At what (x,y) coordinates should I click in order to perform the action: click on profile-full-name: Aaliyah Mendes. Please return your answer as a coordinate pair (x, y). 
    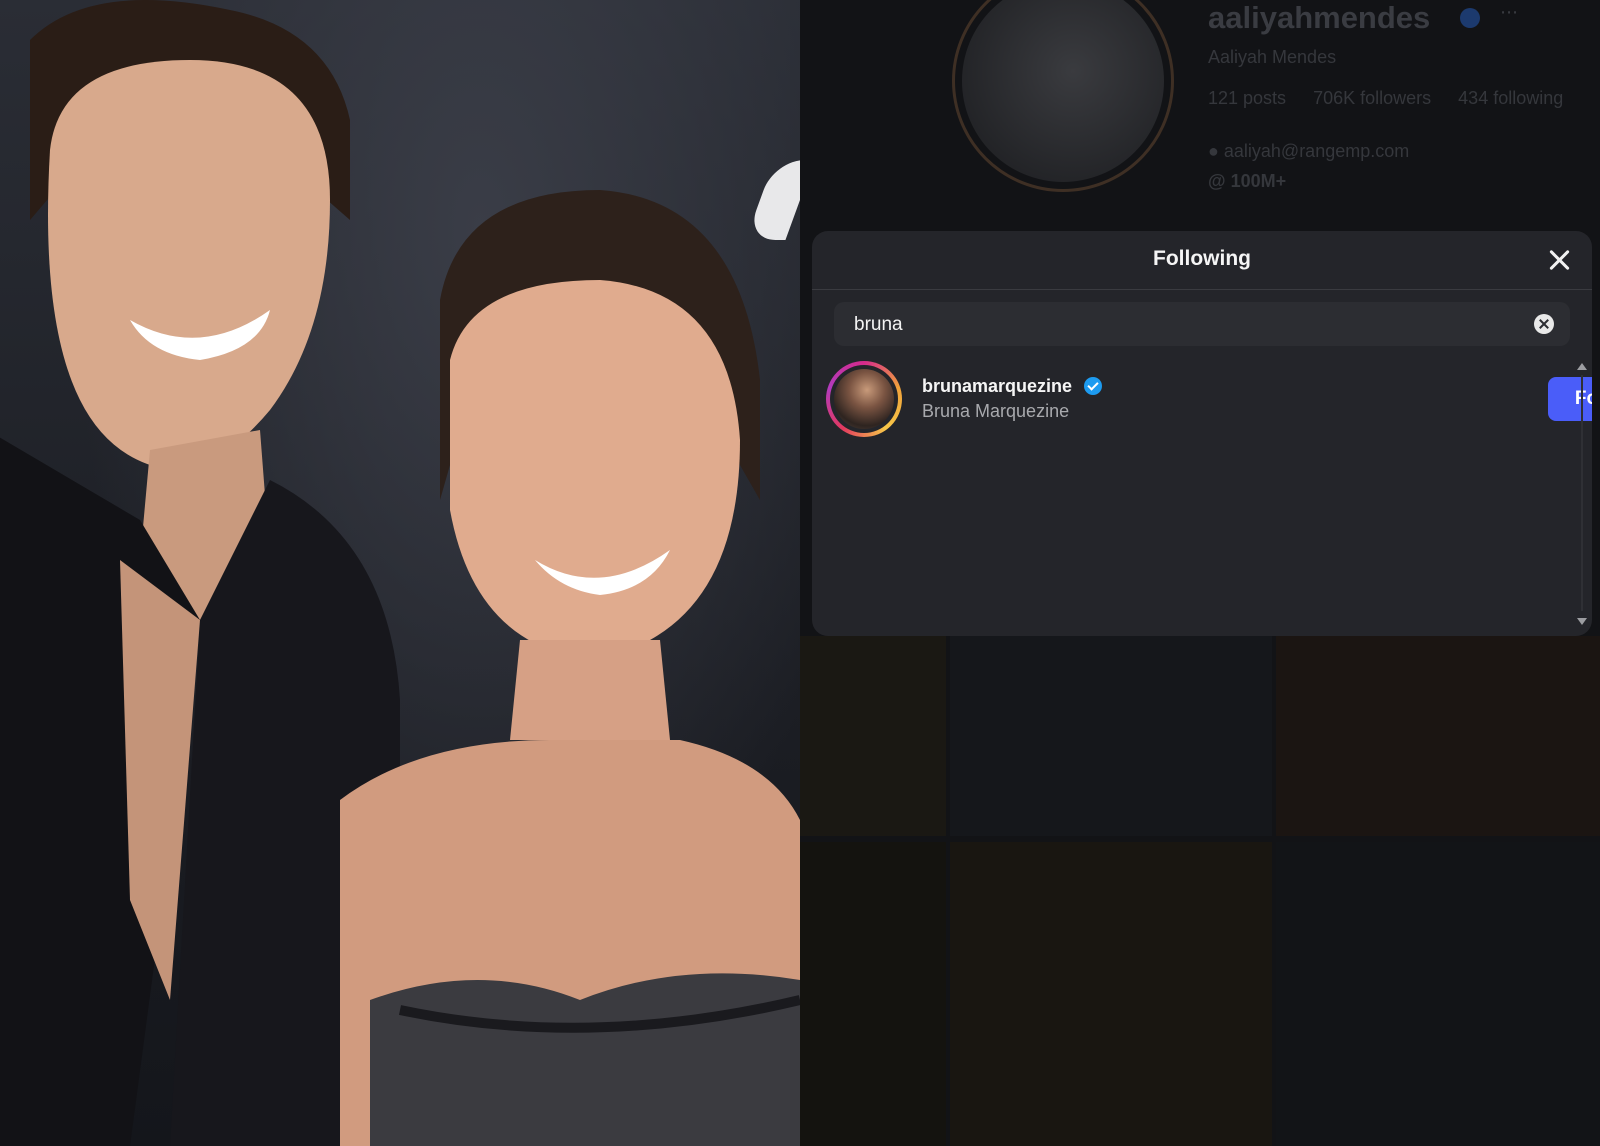
    Looking at the image, I should click on (1272, 57).